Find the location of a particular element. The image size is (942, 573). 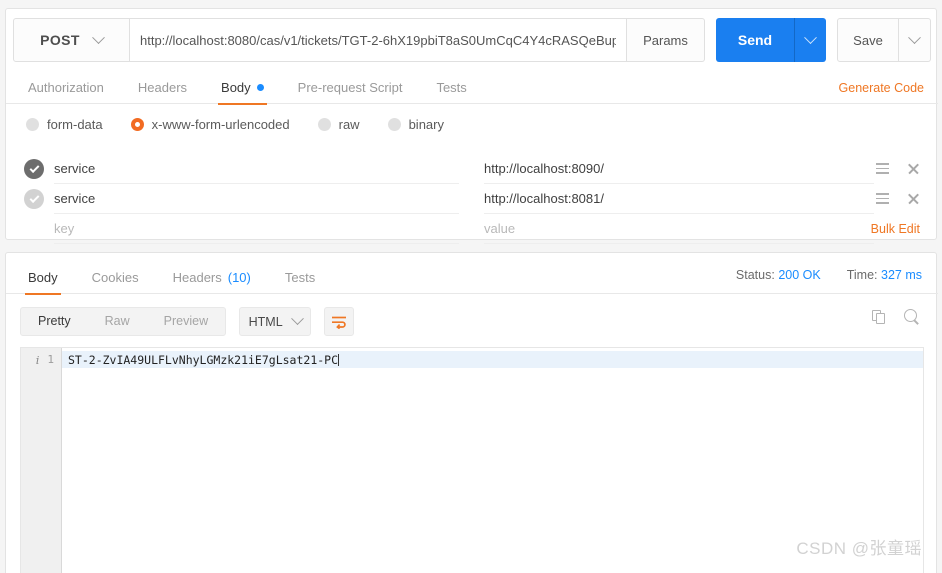

body-type-raw: raw is located at coordinates (338, 124).